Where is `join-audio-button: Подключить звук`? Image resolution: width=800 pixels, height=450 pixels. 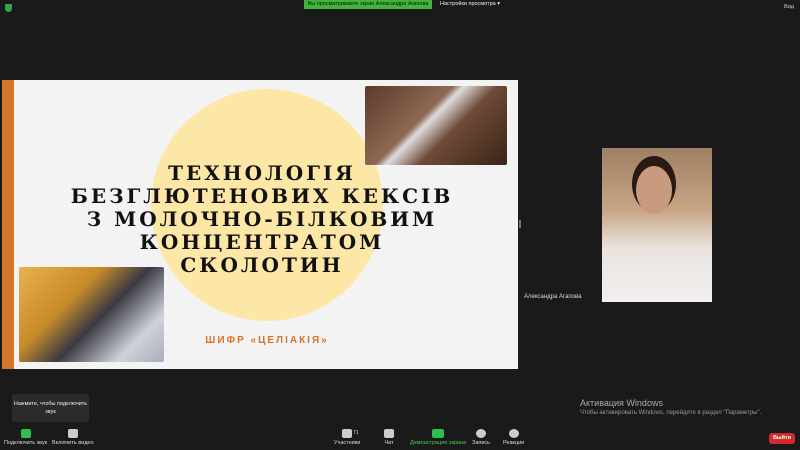
join-audio-button: Подключить звук is located at coordinates (25, 437).